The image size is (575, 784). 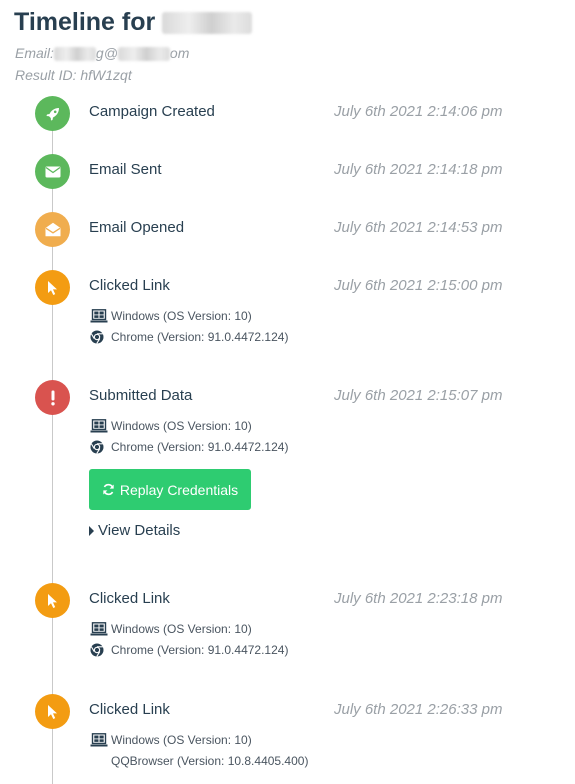 I want to click on event-time: July 6th 2021 2:14:18 pm, so click(x=418, y=169).